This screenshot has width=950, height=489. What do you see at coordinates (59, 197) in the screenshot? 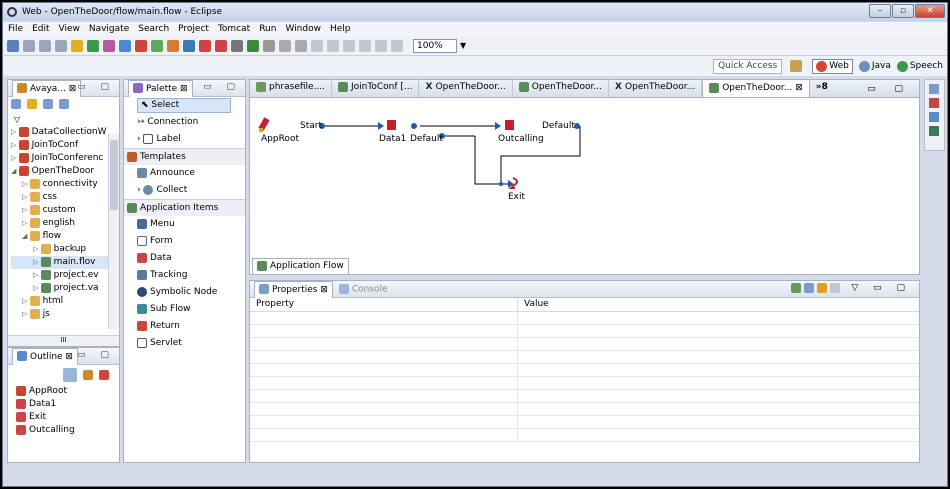
I see `tree-item: ▷ css` at bounding box center [59, 197].